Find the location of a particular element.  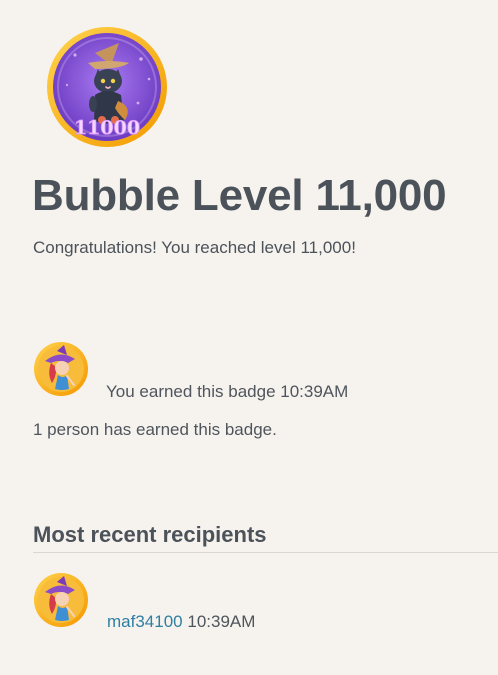

section-divider is located at coordinates (265, 552).